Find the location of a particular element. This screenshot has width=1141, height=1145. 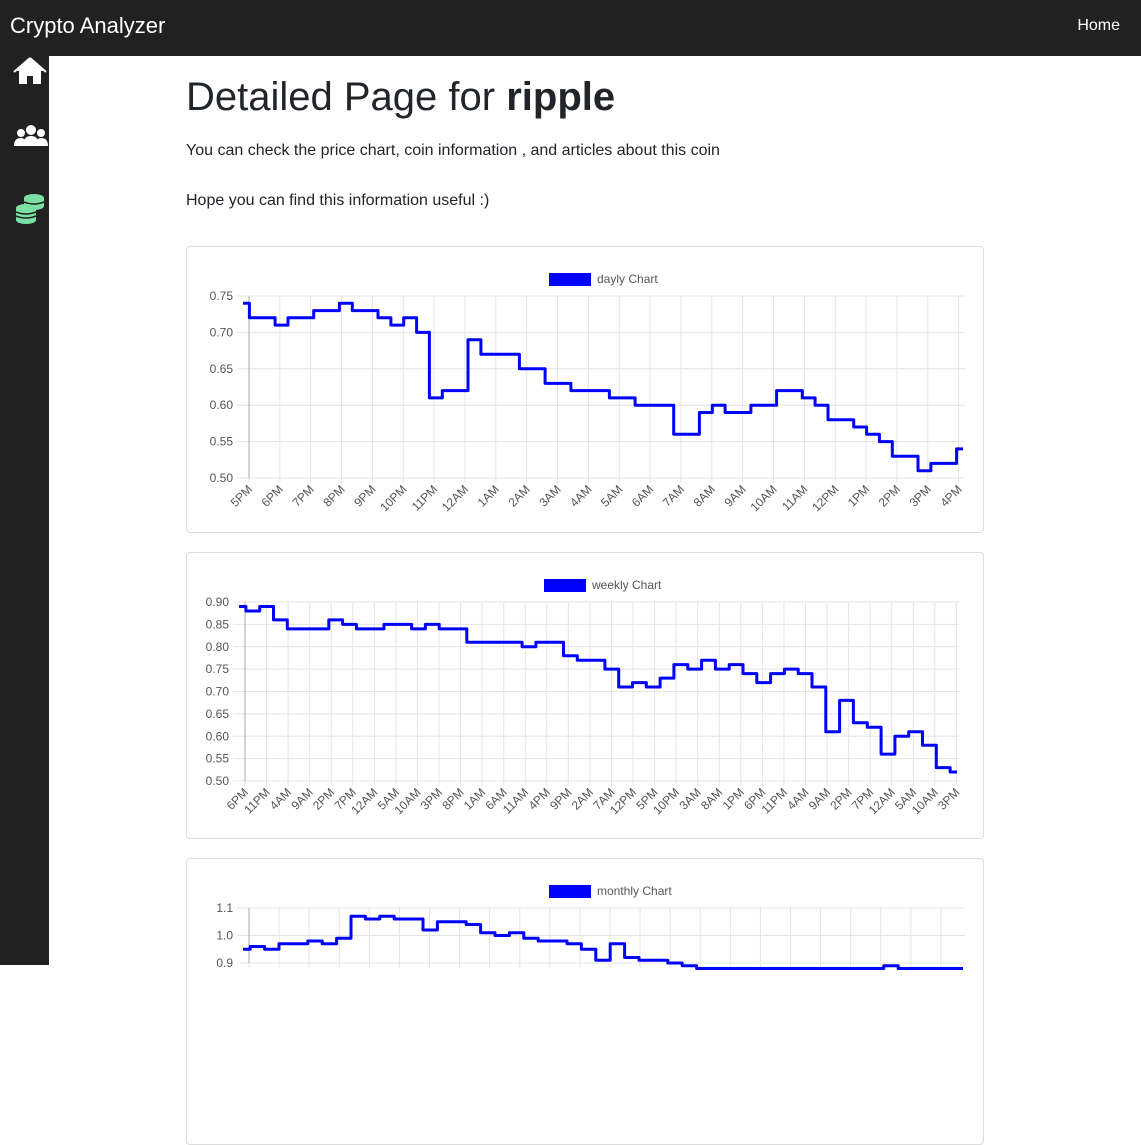

x-tick-label: 6AM is located at coordinates (642, 495).